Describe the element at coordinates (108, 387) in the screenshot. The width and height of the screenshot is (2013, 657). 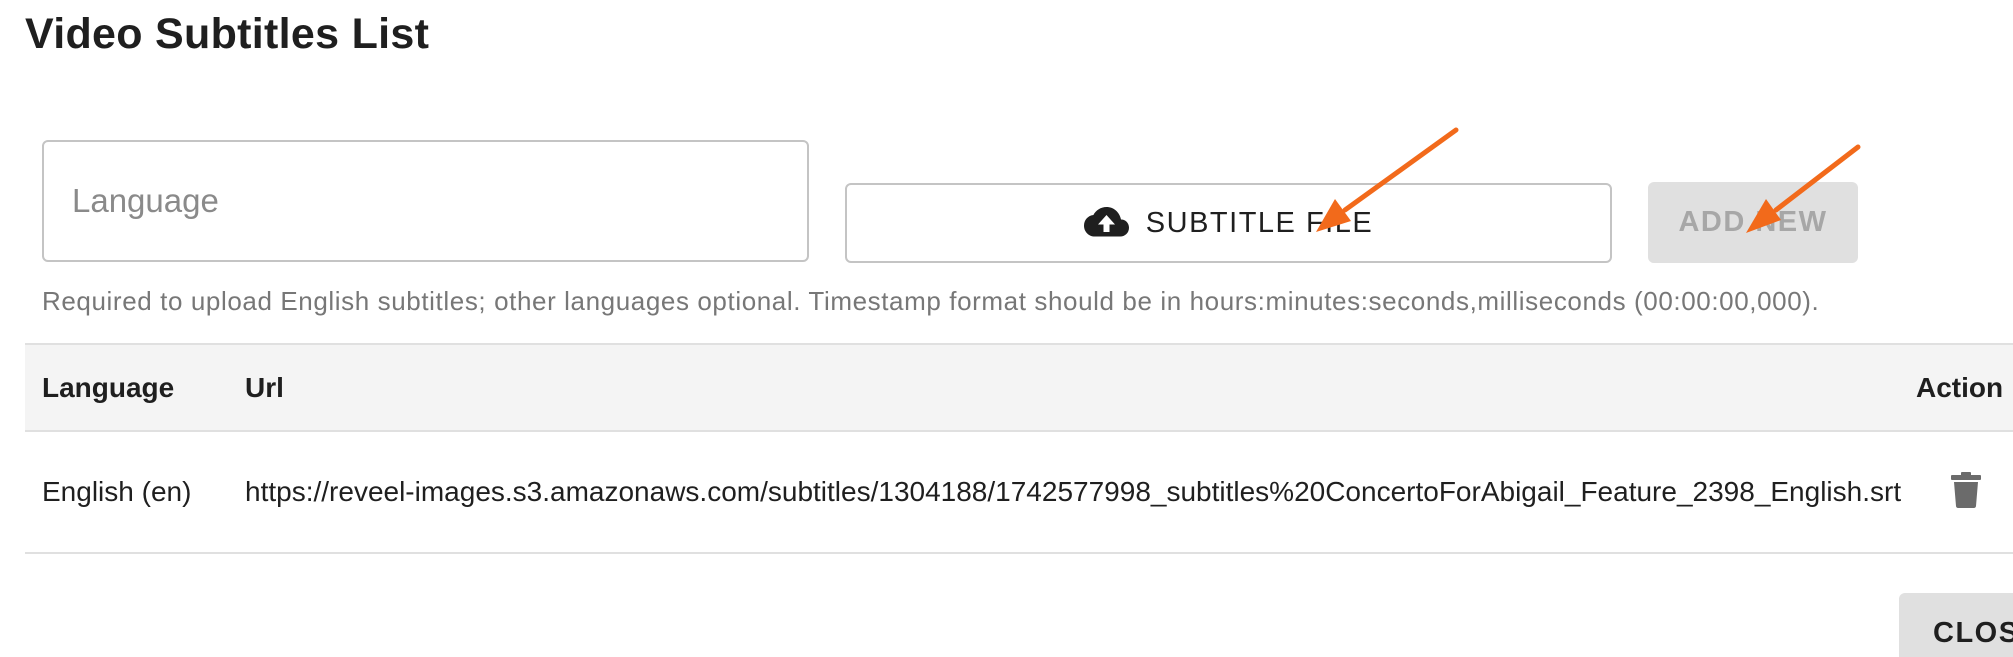
I see `column-header-language: Language` at that location.